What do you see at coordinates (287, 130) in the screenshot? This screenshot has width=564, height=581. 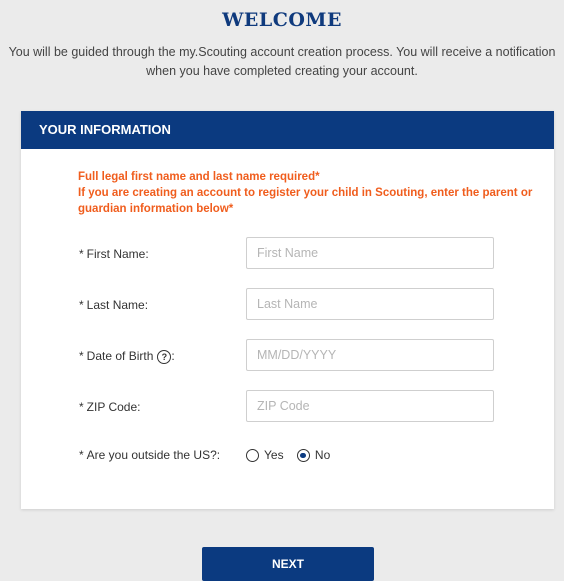 I see `card-header: YOUR INFORMATION` at bounding box center [287, 130].